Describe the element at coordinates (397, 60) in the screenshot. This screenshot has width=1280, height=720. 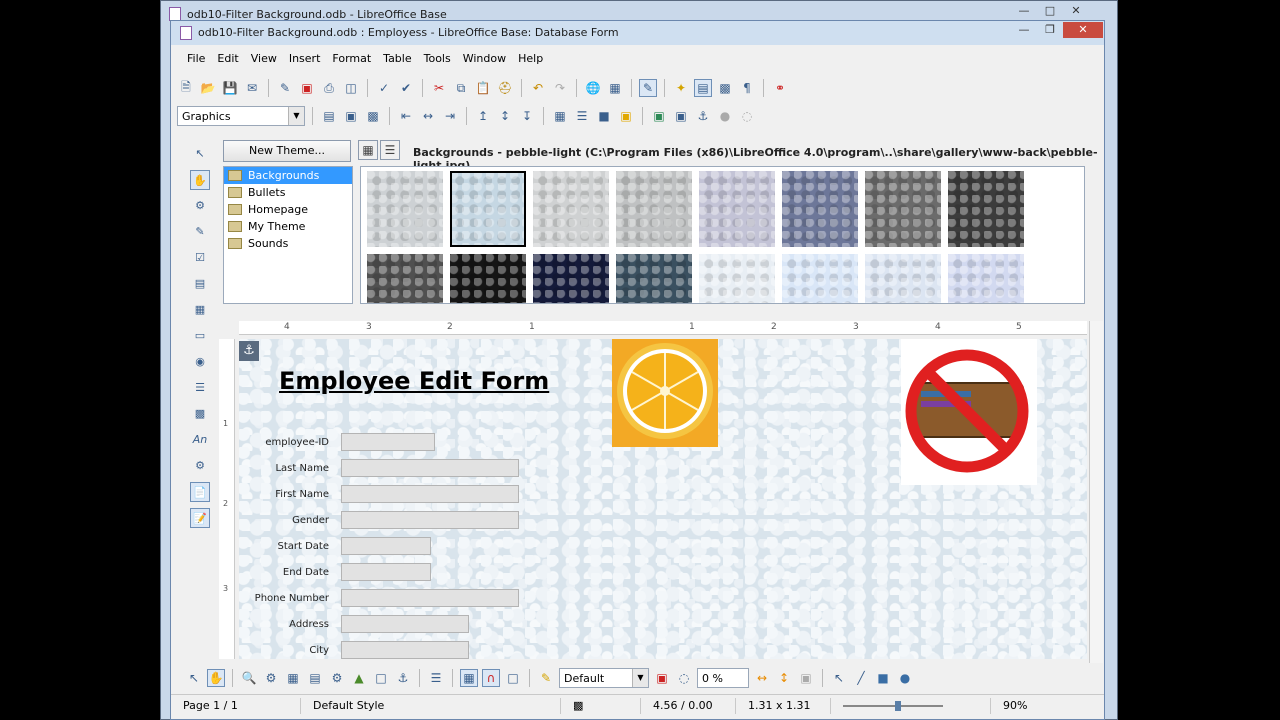
I see `menu-table: Table` at that location.